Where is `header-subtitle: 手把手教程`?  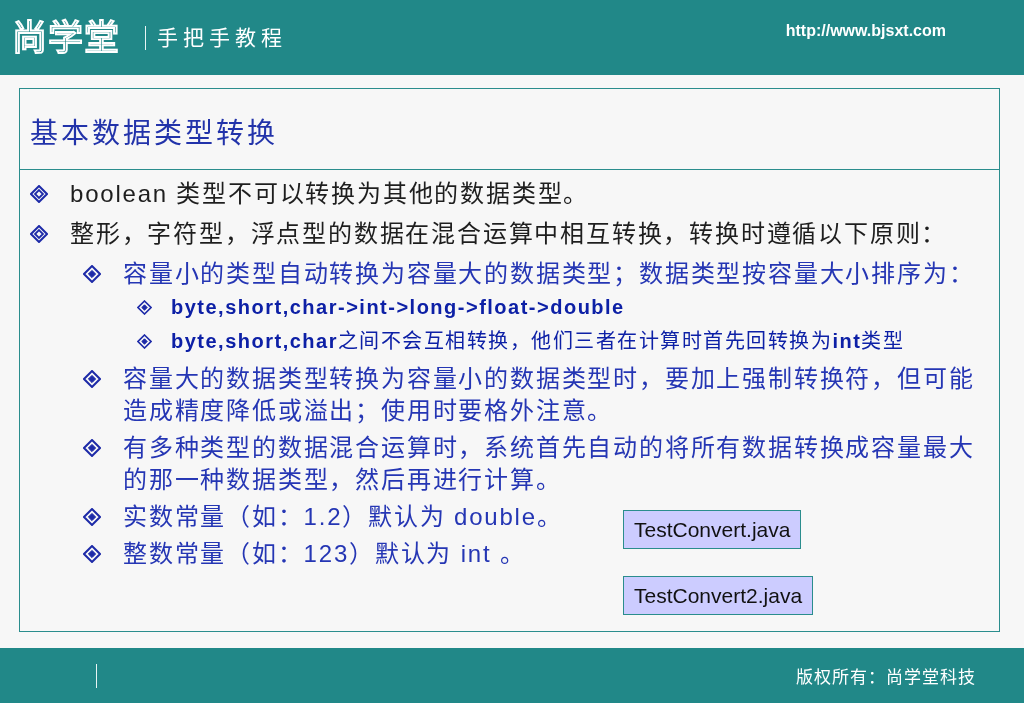 header-subtitle: 手把手教程 is located at coordinates (222, 37).